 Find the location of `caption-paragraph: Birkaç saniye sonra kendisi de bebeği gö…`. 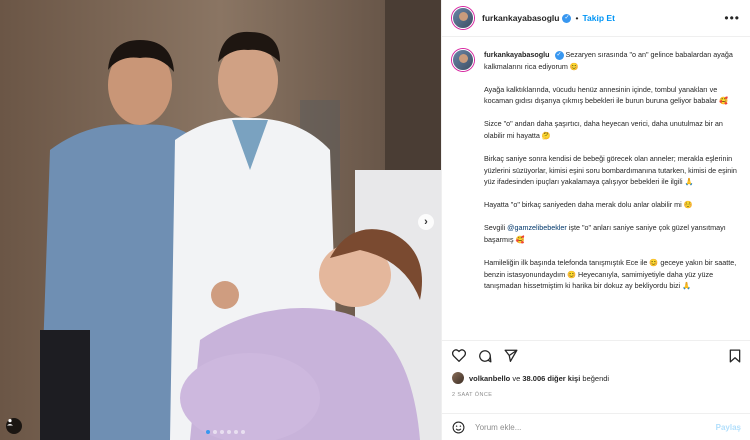

caption-paragraph: Birkaç saniye sonra kendisi de bebeği gö… is located at coordinates (610, 170).